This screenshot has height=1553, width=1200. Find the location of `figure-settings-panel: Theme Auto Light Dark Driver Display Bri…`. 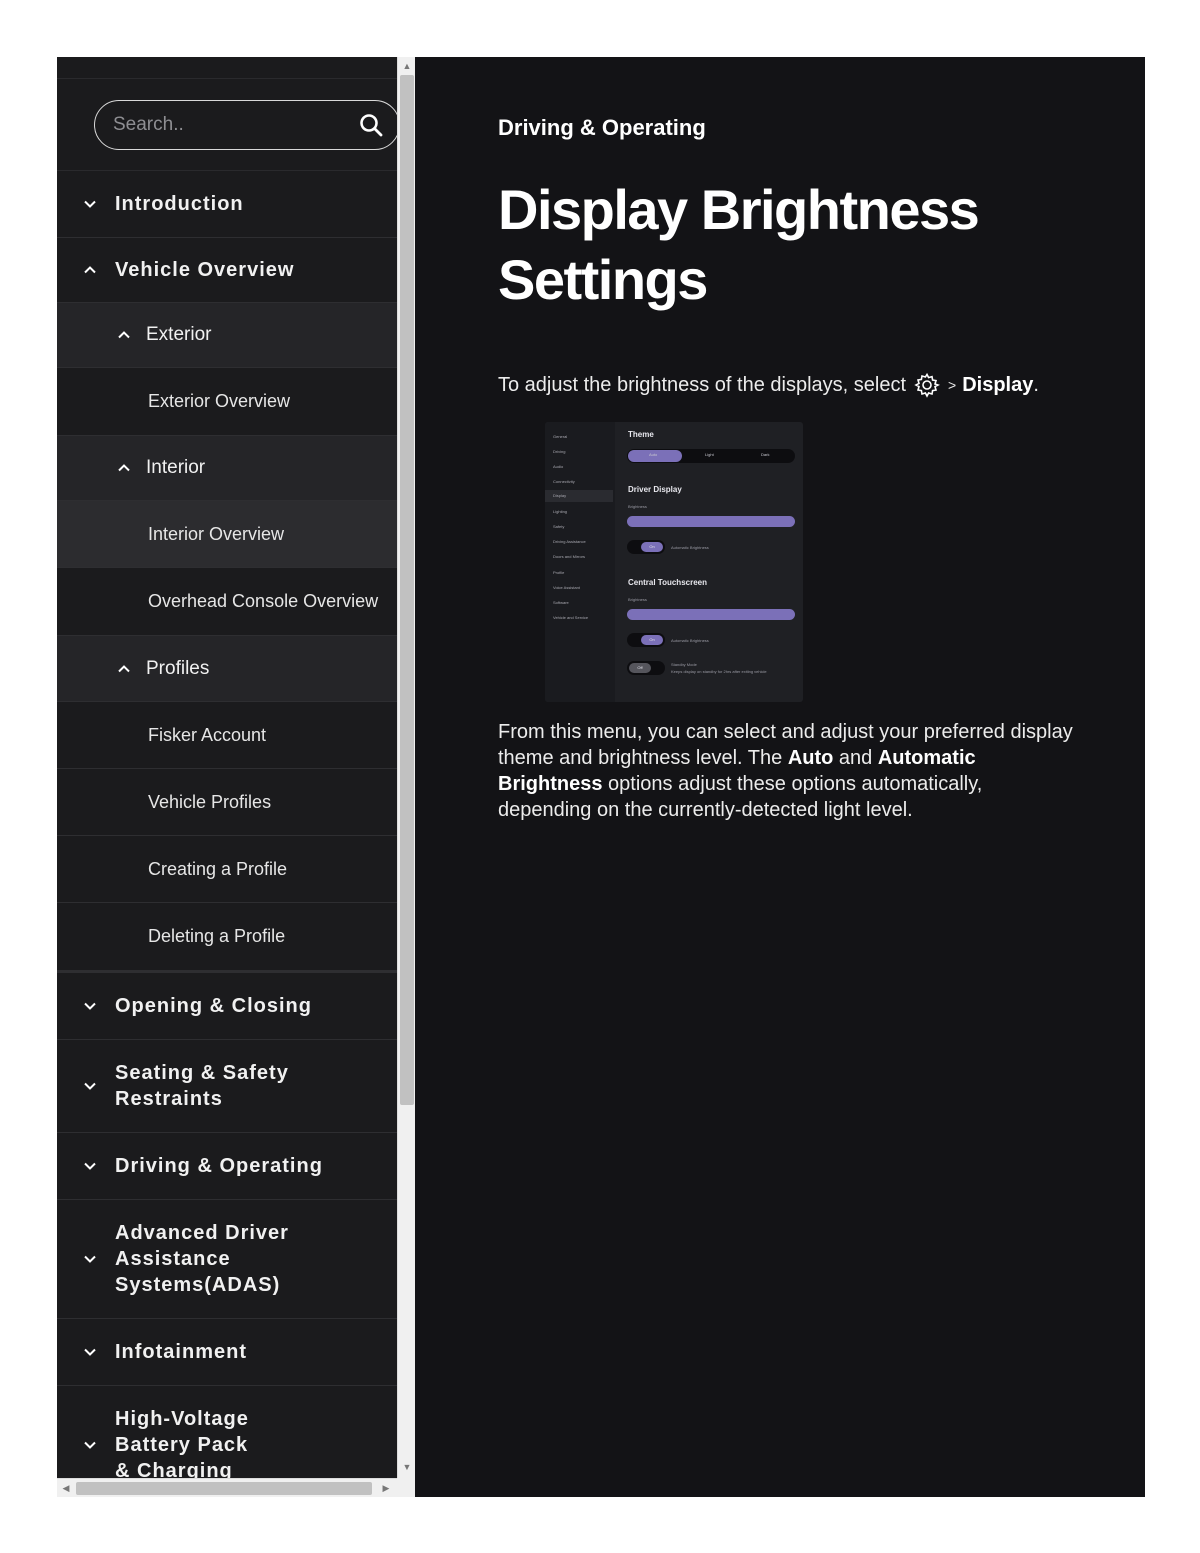

figure-settings-panel: Theme Auto Light Dark Driver Display Bri… is located at coordinates (711, 562).